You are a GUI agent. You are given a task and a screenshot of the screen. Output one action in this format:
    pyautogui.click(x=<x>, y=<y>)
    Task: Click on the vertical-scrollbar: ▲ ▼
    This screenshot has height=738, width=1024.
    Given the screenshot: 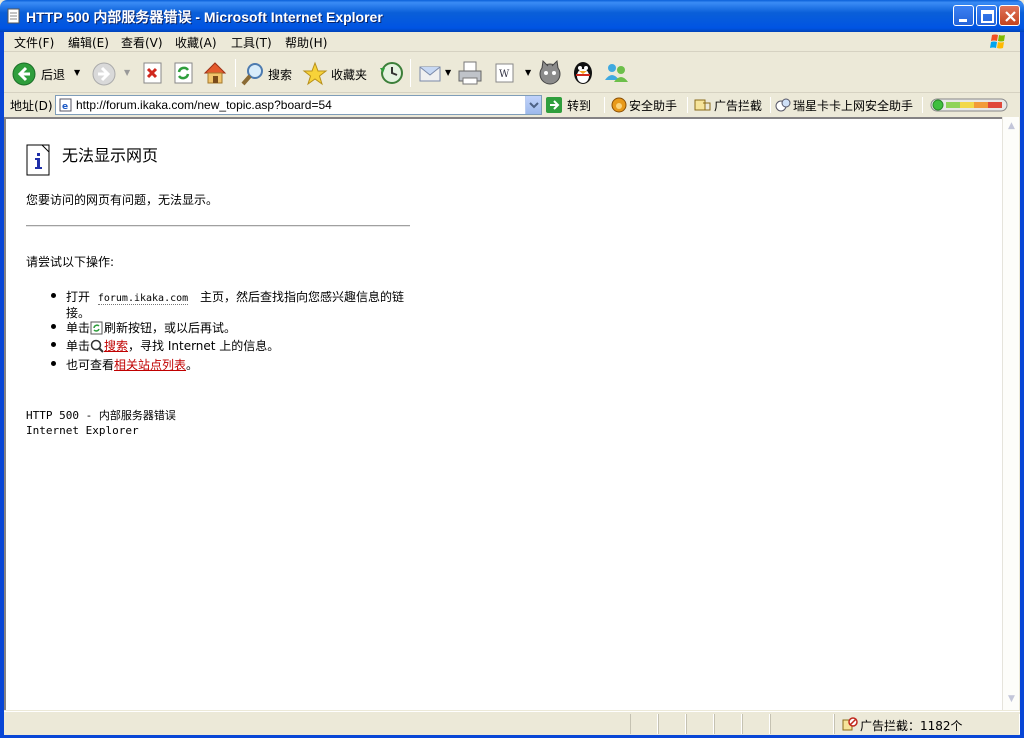 What is the action you would take?
    pyautogui.click(x=1010, y=413)
    